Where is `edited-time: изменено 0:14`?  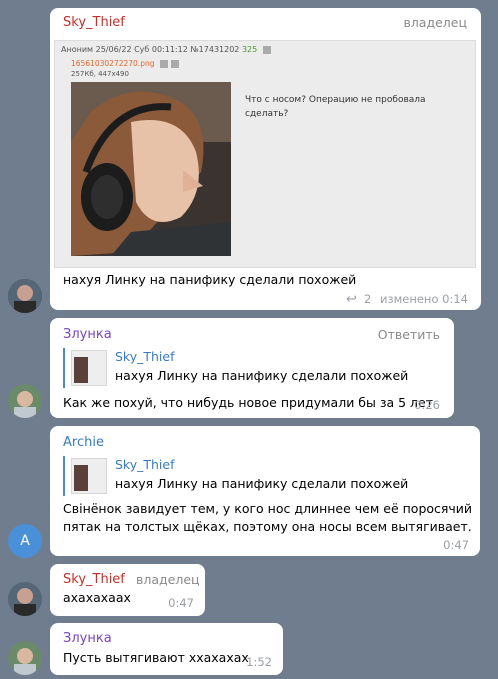
edited-time: изменено 0:14 is located at coordinates (424, 299).